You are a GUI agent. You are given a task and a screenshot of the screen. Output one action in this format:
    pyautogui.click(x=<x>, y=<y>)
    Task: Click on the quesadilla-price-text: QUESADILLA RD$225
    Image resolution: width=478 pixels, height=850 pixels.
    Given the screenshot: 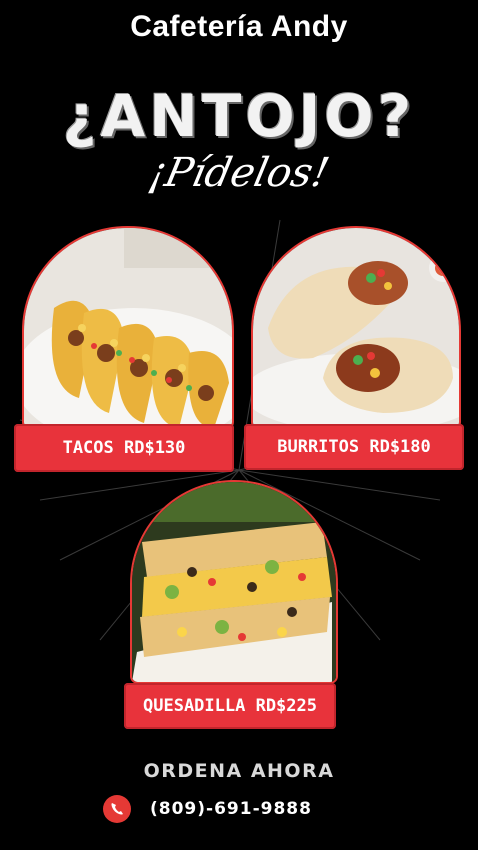 What is the action you would take?
    pyautogui.click(x=230, y=706)
    